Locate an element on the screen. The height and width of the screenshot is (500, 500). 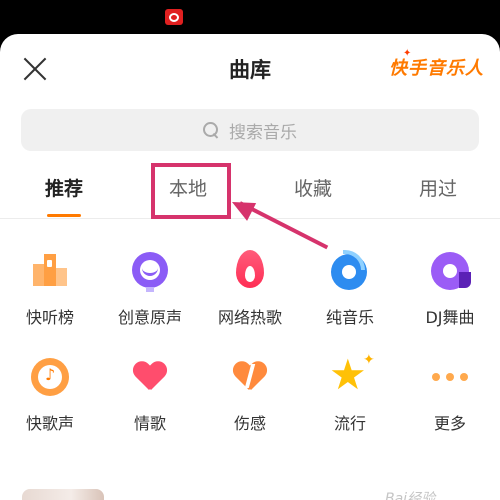
category-item: DJ舞曲 is located at coordinates (450, 289).